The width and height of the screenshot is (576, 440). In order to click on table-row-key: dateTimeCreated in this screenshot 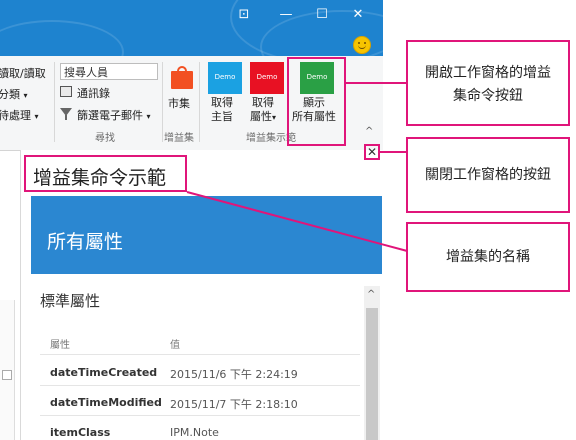, I will do `click(104, 372)`.